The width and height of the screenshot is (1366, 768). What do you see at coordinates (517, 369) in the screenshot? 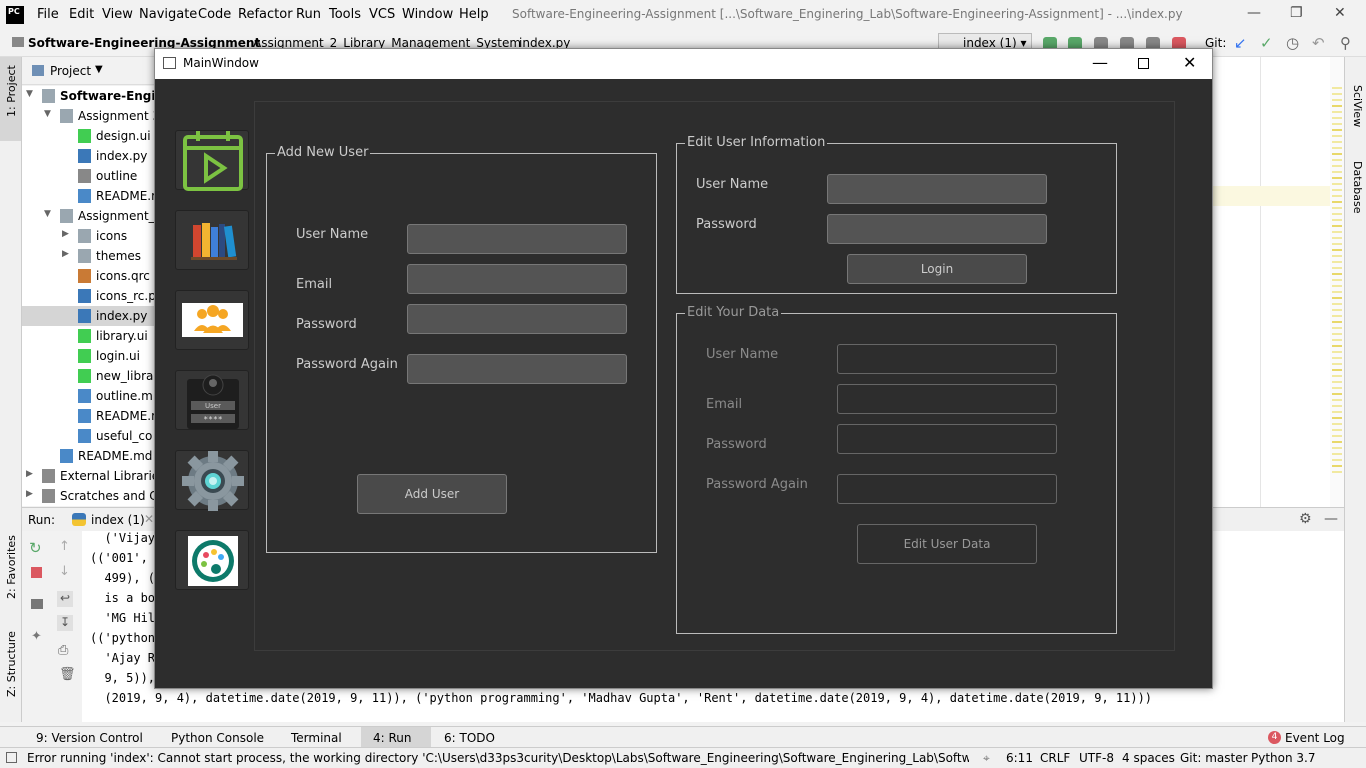
I see `add-password-again-input` at bounding box center [517, 369].